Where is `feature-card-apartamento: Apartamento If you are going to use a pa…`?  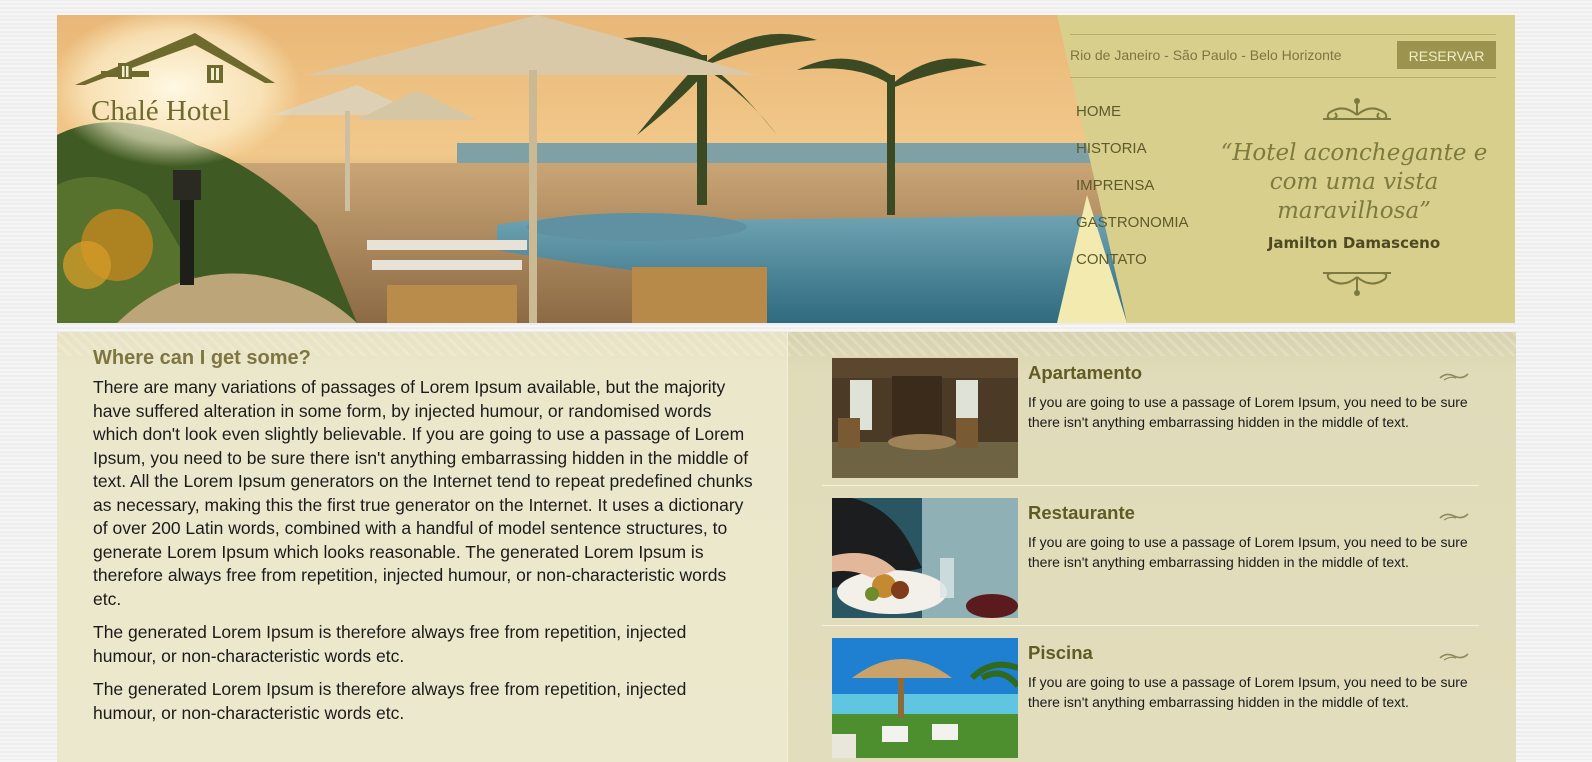
feature-card-apartamento: Apartamento If you are going to use a pa… is located at coordinates (1156, 418).